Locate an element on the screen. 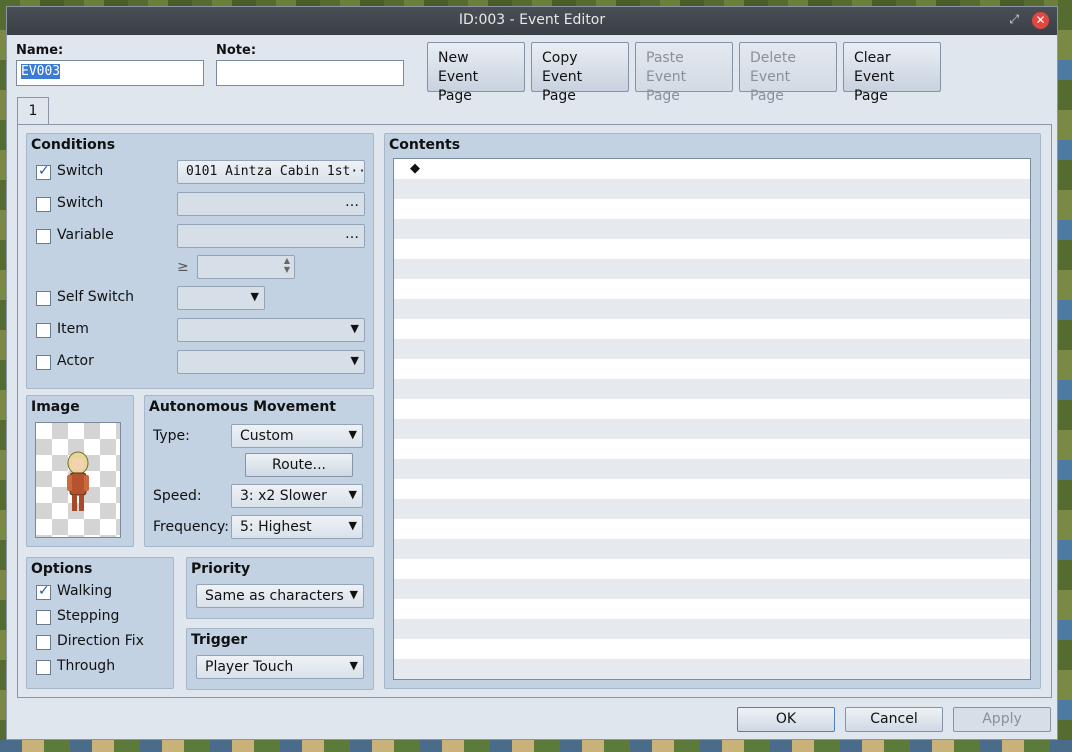  paste-event-page-label-2: Event Page is located at coordinates (666, 86).